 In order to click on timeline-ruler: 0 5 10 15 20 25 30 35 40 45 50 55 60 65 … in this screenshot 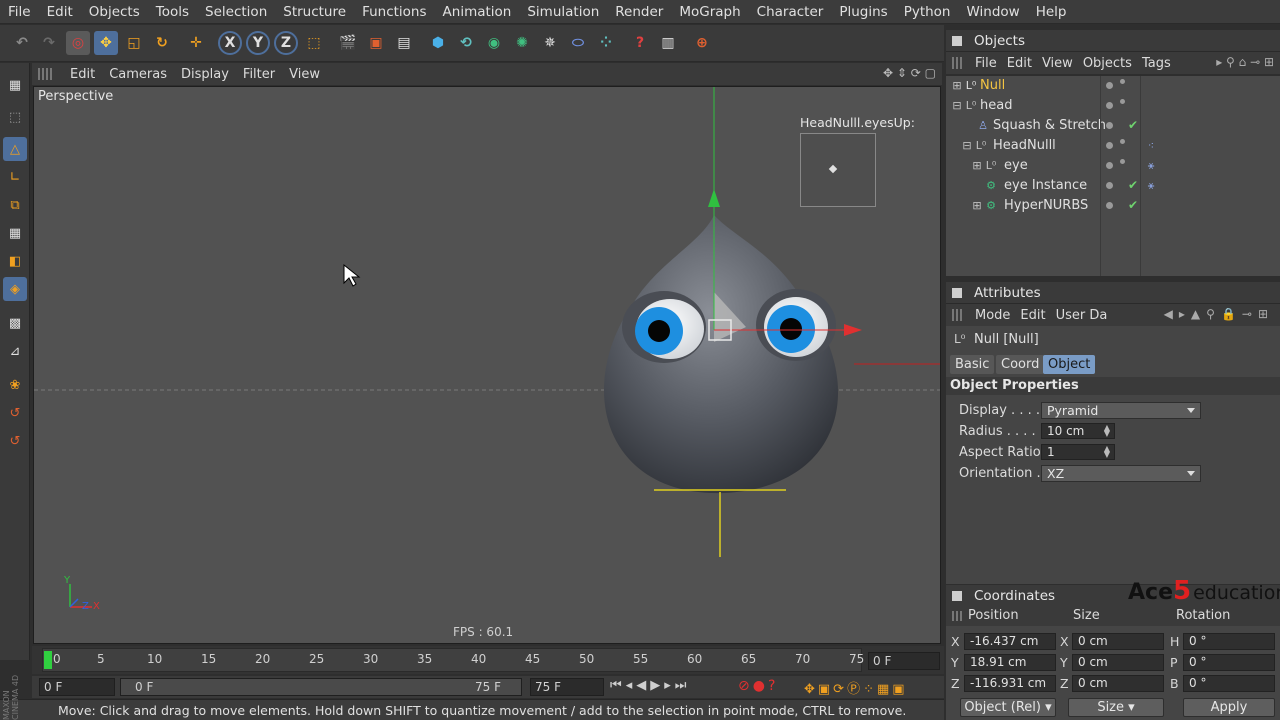, I will do `click(453, 660)`.